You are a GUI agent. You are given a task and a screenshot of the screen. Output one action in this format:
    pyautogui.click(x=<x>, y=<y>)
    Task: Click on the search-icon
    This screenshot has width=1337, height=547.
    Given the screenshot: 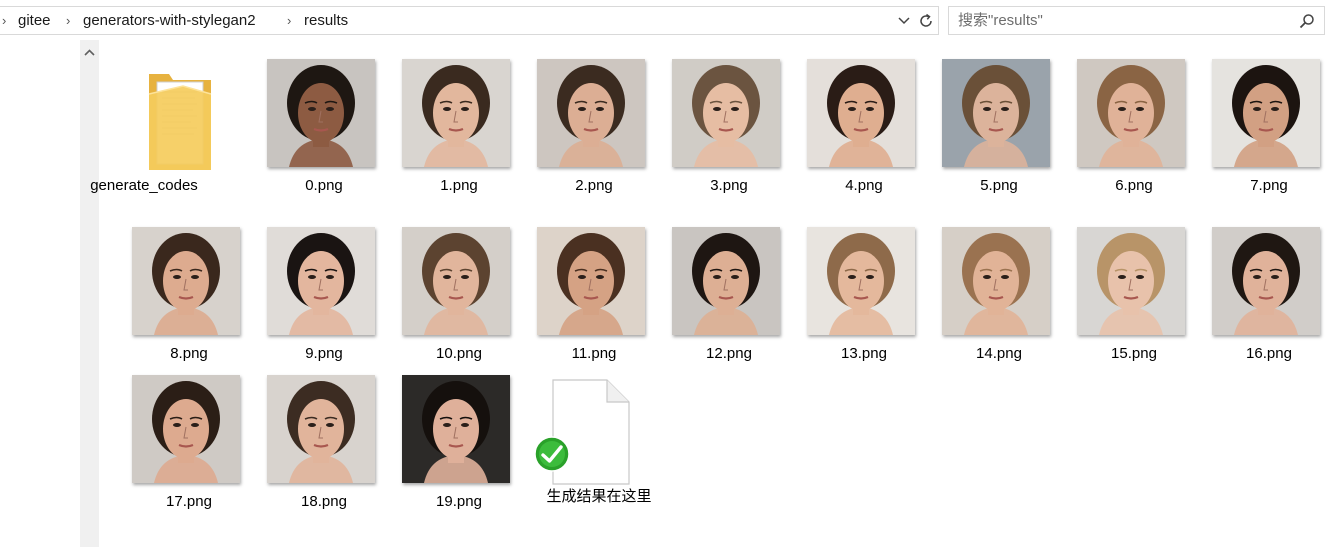 What is the action you would take?
    pyautogui.click(x=1307, y=21)
    